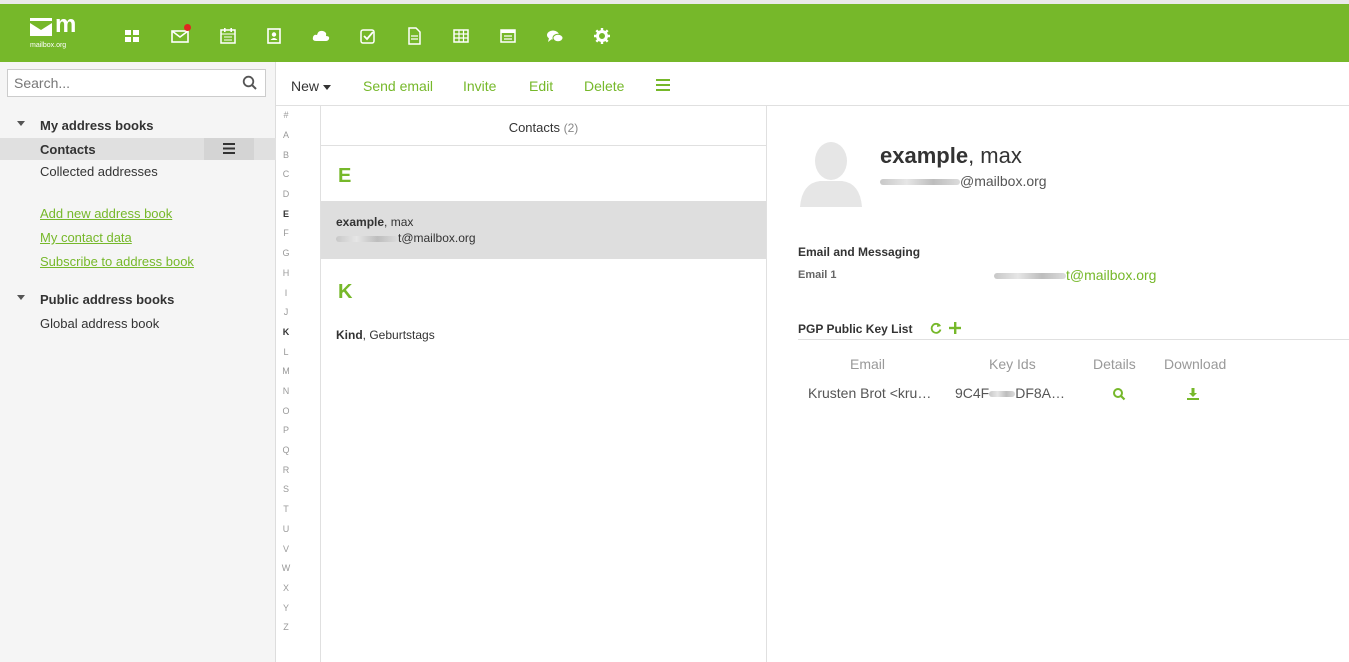  What do you see at coordinates (951, 155) in the screenshot?
I see `contact-full-name: example, max` at bounding box center [951, 155].